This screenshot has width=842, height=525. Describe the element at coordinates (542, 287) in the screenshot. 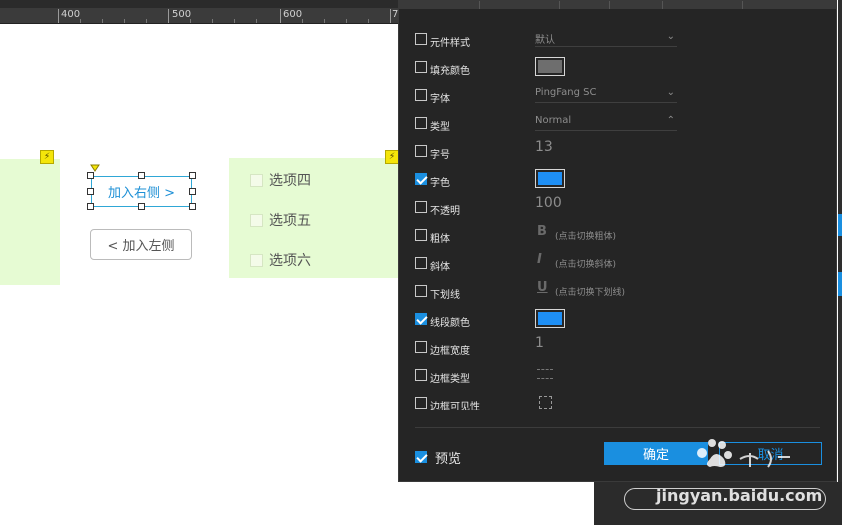

I see `underline-icon: U` at that location.